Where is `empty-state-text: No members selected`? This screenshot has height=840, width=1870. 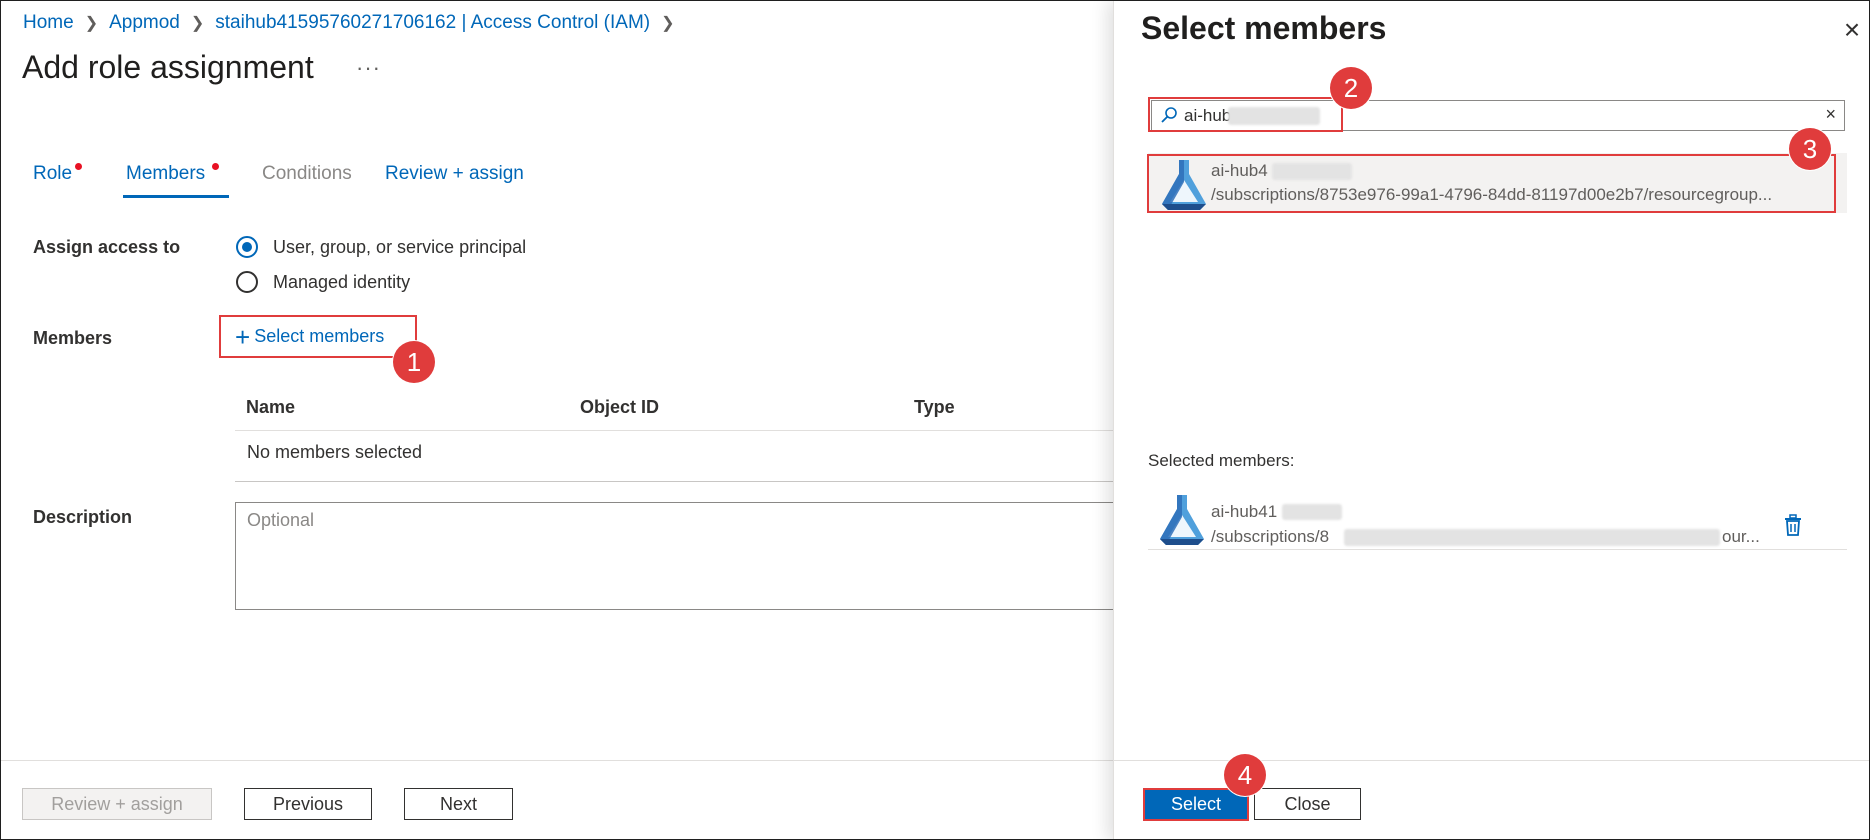
empty-state-text: No members selected is located at coordinates (335, 452).